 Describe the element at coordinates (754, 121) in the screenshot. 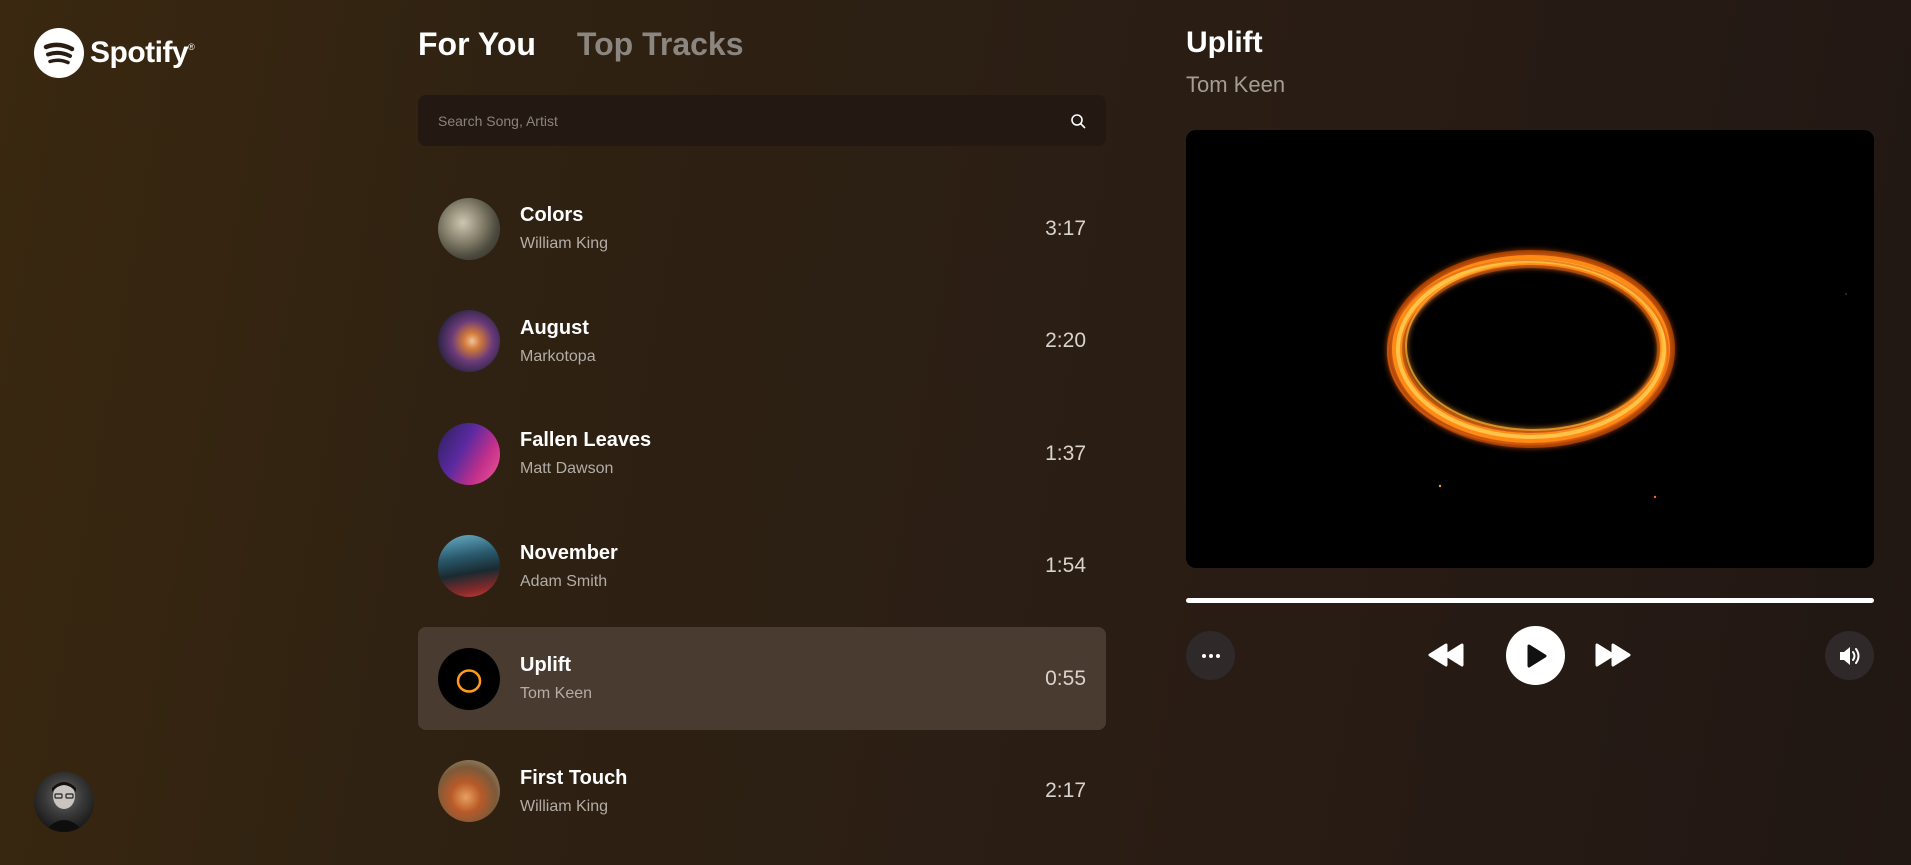

I see `search-input: Search Song, Artist` at that location.